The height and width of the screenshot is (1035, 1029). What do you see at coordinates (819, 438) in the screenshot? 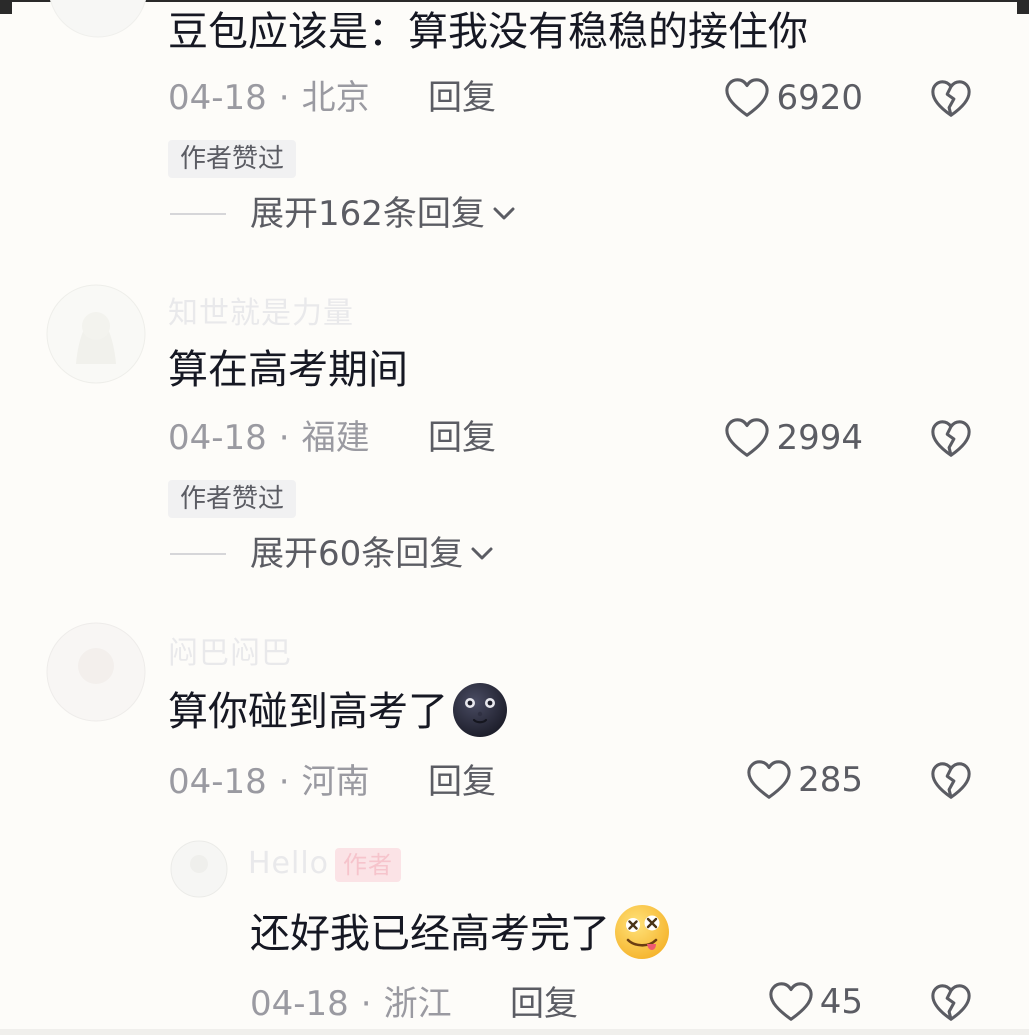
I see `like-count: 2994` at bounding box center [819, 438].